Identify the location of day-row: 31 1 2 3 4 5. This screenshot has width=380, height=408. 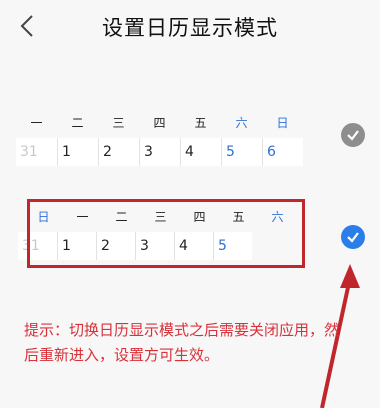
(135, 246).